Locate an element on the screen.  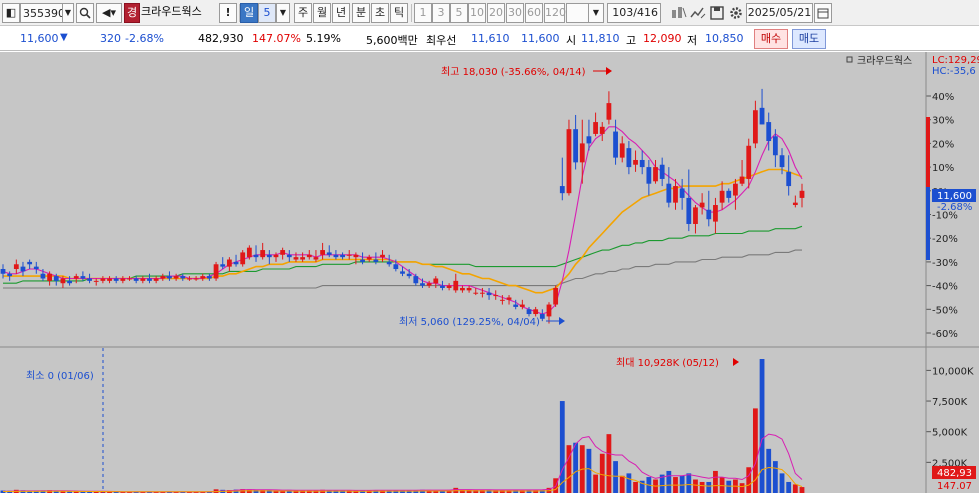
period-month-button: 월 is located at coordinates (322, 13).